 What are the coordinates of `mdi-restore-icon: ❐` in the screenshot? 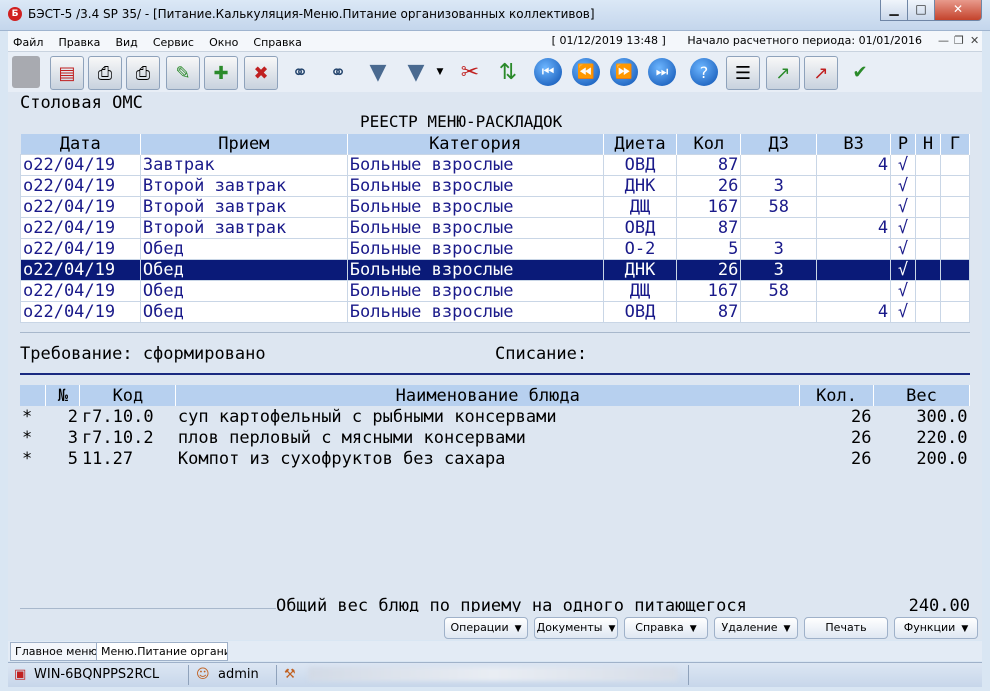 It's located at (959, 40).